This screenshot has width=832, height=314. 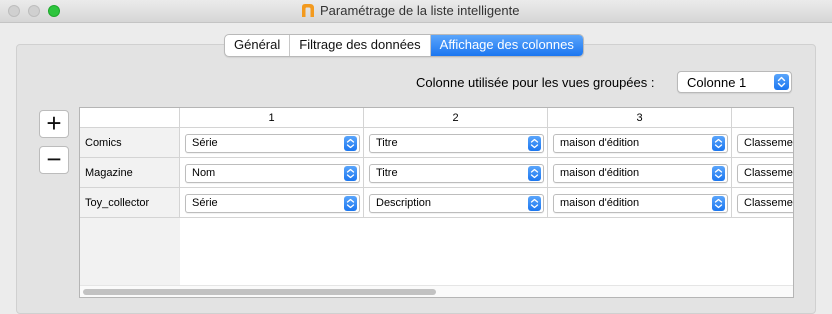 I want to click on select-value: Nom, so click(x=204, y=173).